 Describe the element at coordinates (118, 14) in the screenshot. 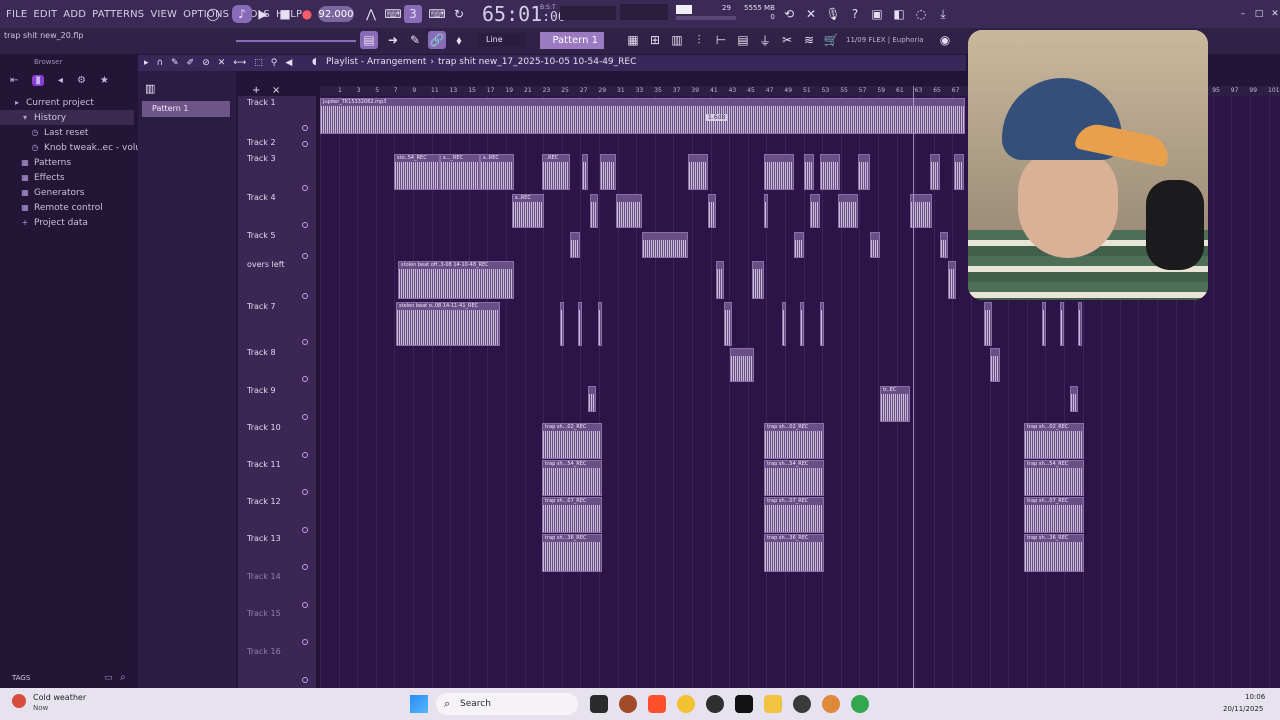

I see `menu-patterns: PATTERNS` at that location.